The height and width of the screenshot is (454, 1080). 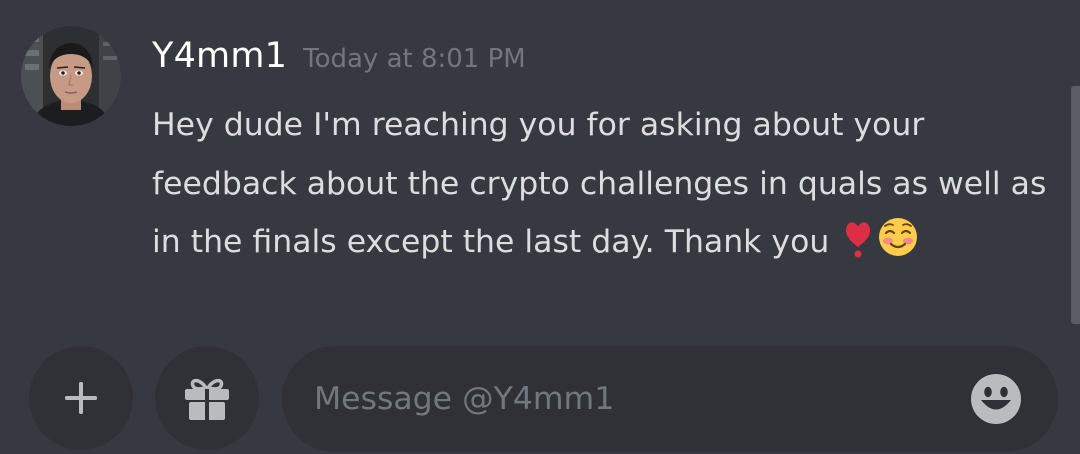 I want to click on plus-icon, so click(x=81, y=398).